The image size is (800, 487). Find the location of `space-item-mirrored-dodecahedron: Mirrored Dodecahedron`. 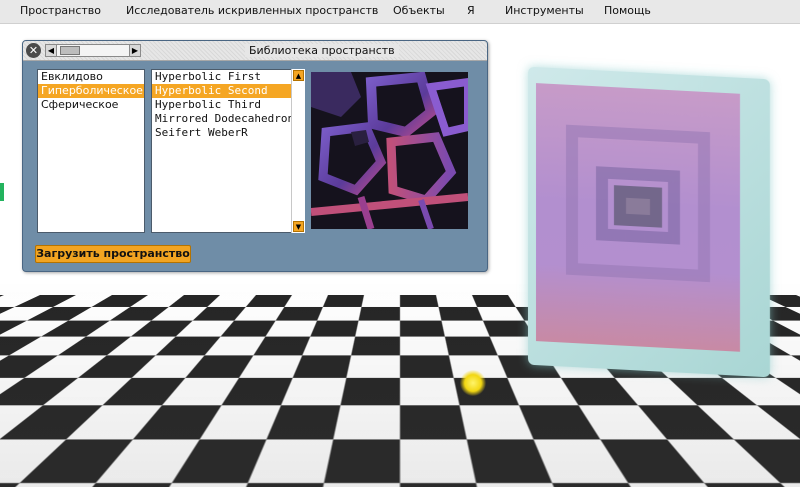

space-item-mirrored-dodecahedron: Mirrored Dodecahedron is located at coordinates (228, 119).